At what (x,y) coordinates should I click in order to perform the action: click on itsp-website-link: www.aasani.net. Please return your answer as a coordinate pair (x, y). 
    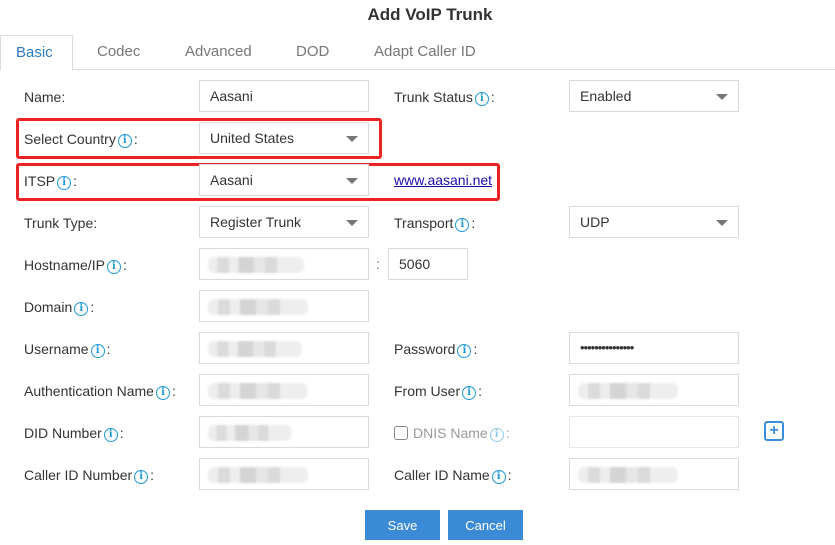
    Looking at the image, I should click on (443, 180).